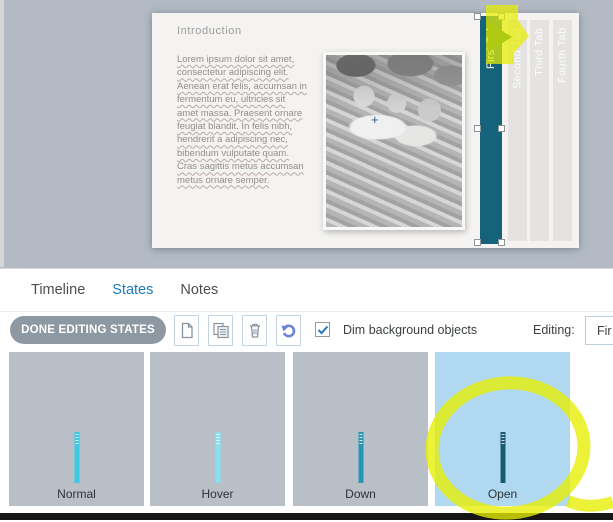 The height and width of the screenshot is (522, 613). I want to click on delete-state-button, so click(254, 330).